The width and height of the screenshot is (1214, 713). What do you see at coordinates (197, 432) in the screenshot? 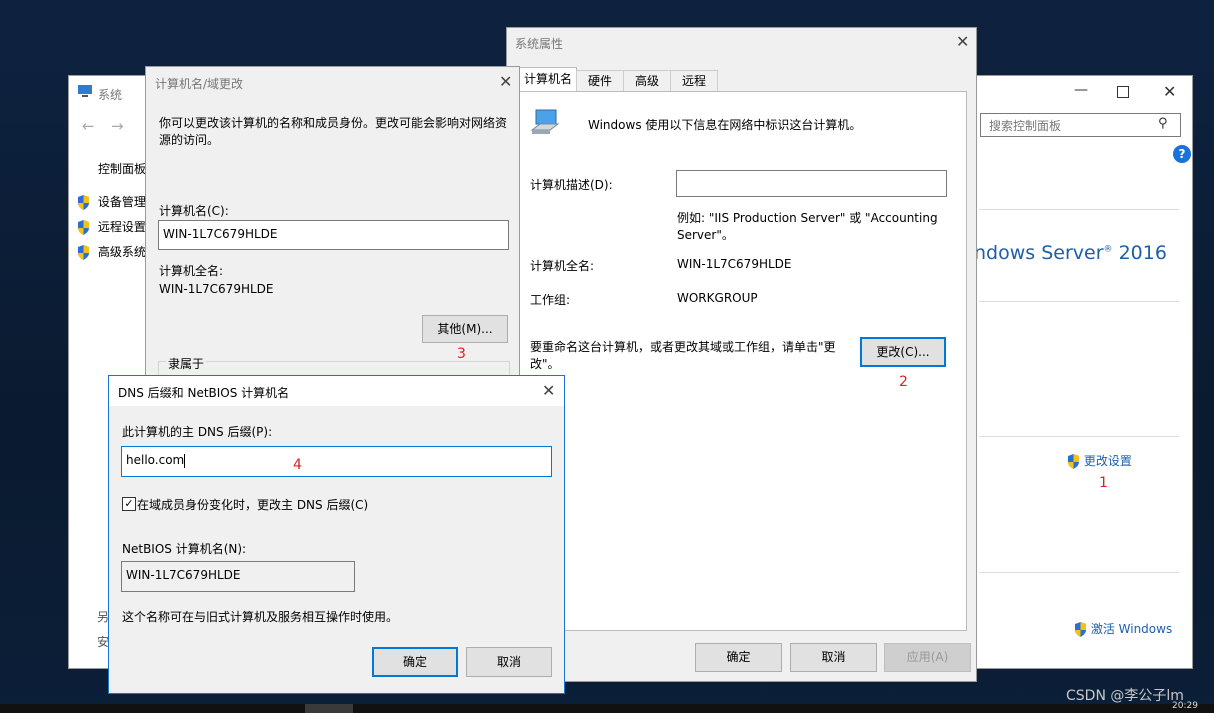
I see `dns-suffix-label: 此计算机的主 DNS 后缀(P):` at bounding box center [197, 432].